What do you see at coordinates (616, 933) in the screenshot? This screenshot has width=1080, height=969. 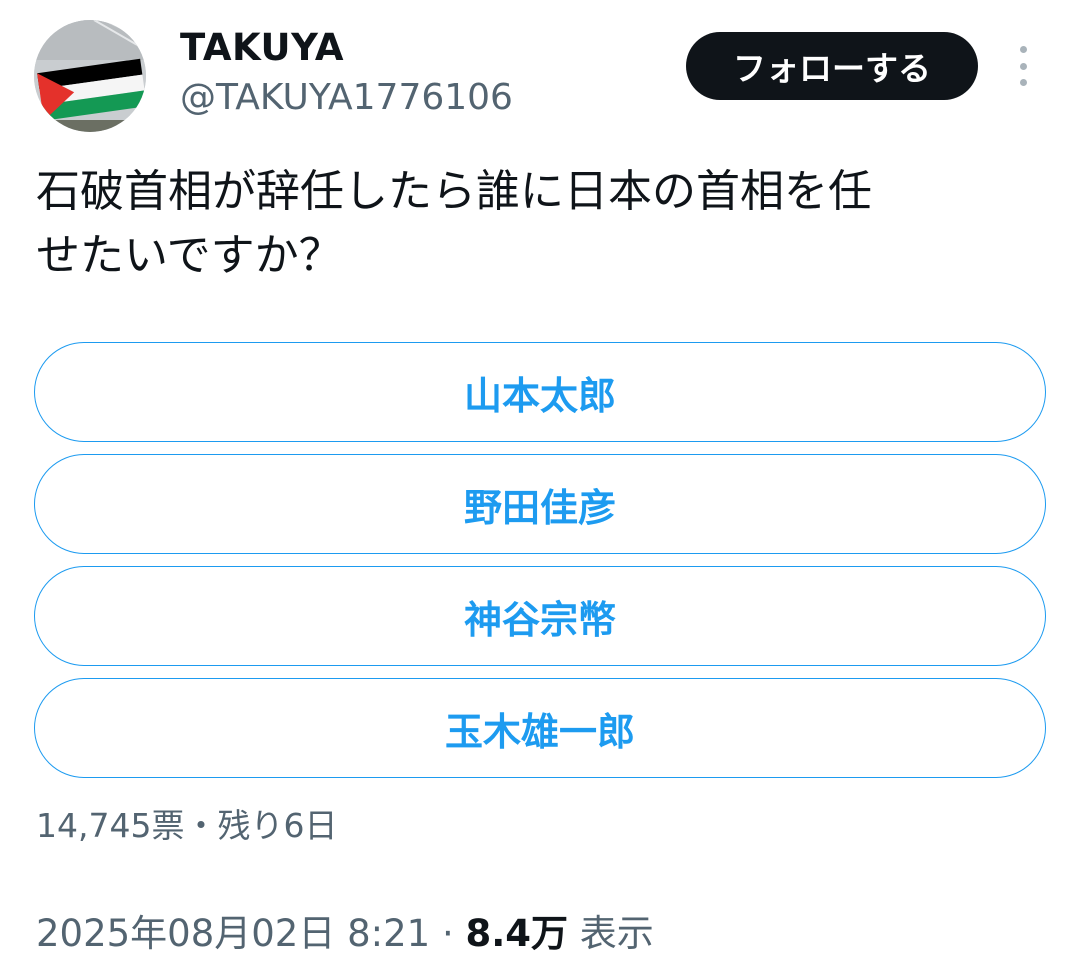 I see `views-label: 表示` at bounding box center [616, 933].